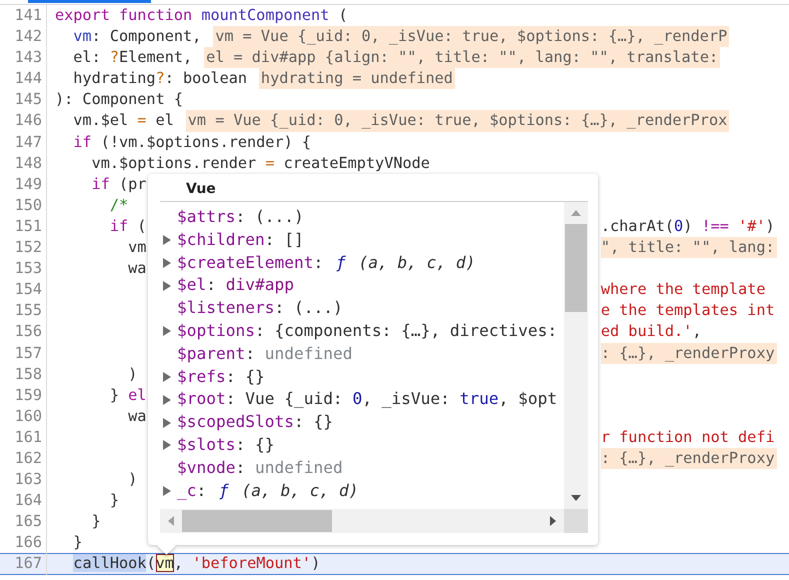 This screenshot has width=789, height=580. Describe the element at coordinates (362, 521) in the screenshot. I see `horizontal-scrollbar` at that location.